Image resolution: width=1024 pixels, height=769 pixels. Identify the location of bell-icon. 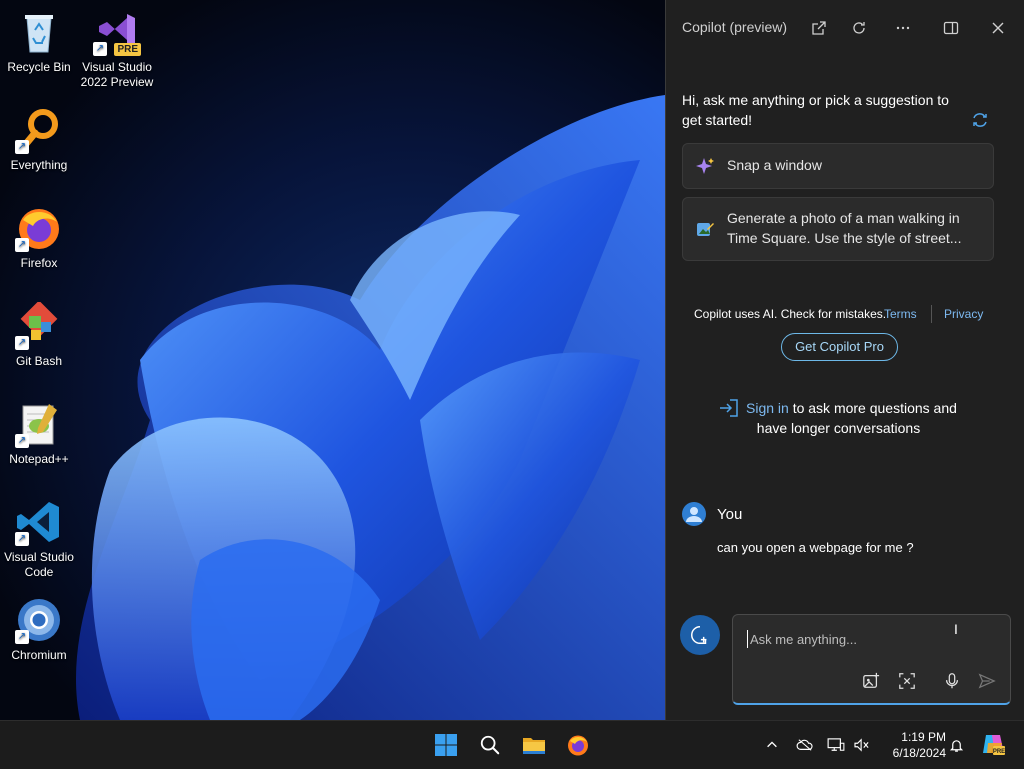
(956, 745).